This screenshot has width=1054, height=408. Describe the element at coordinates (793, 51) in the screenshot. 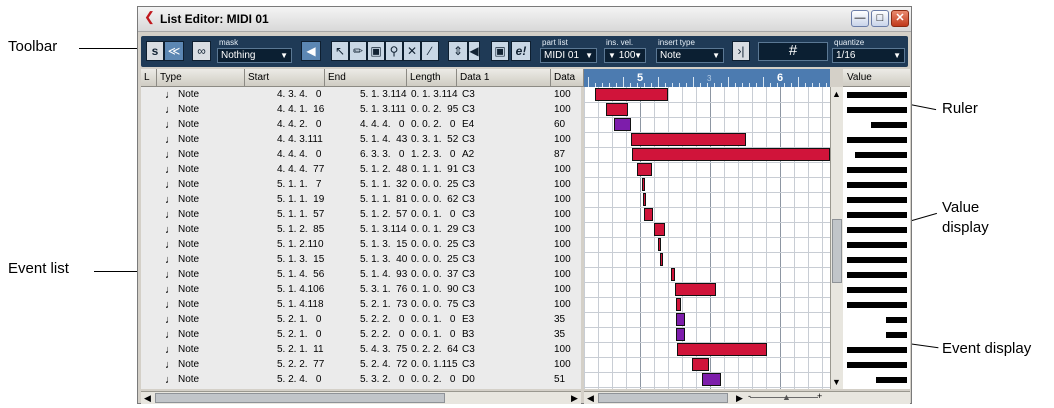

I see `grid-display: #` at that location.